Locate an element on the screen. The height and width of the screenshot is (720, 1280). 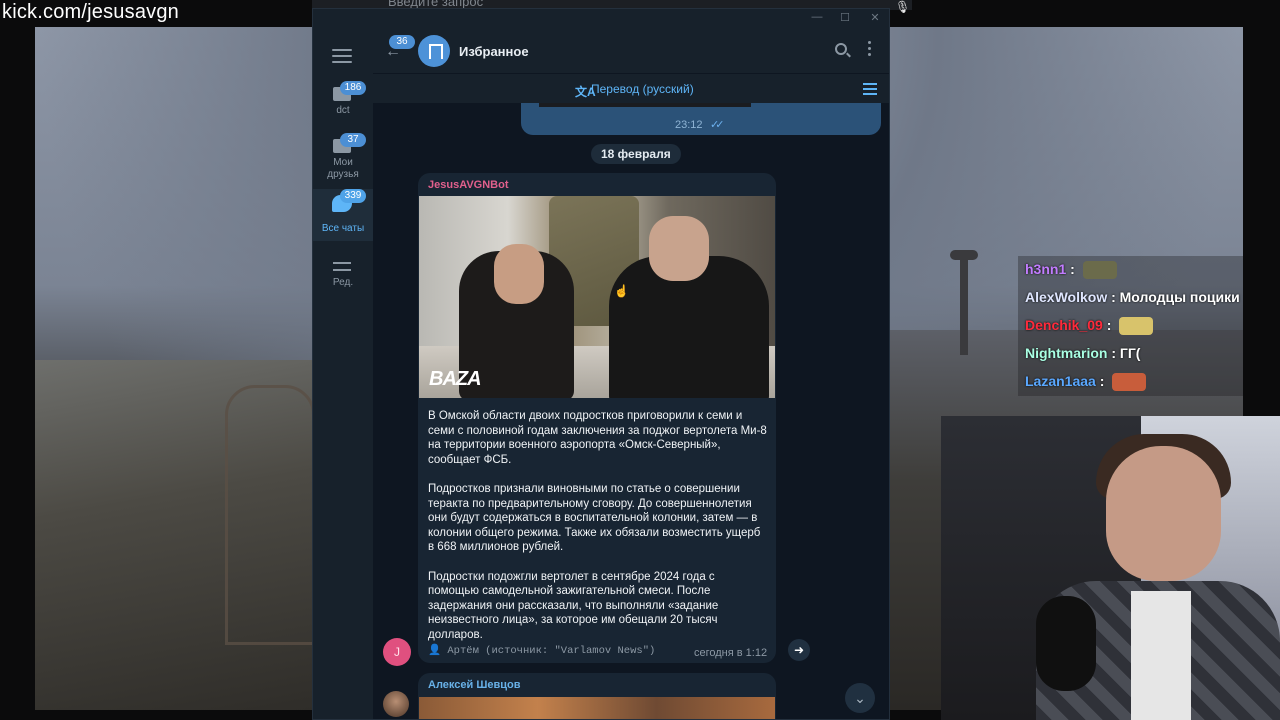
date-separator: 18 февраля is located at coordinates (636, 154).